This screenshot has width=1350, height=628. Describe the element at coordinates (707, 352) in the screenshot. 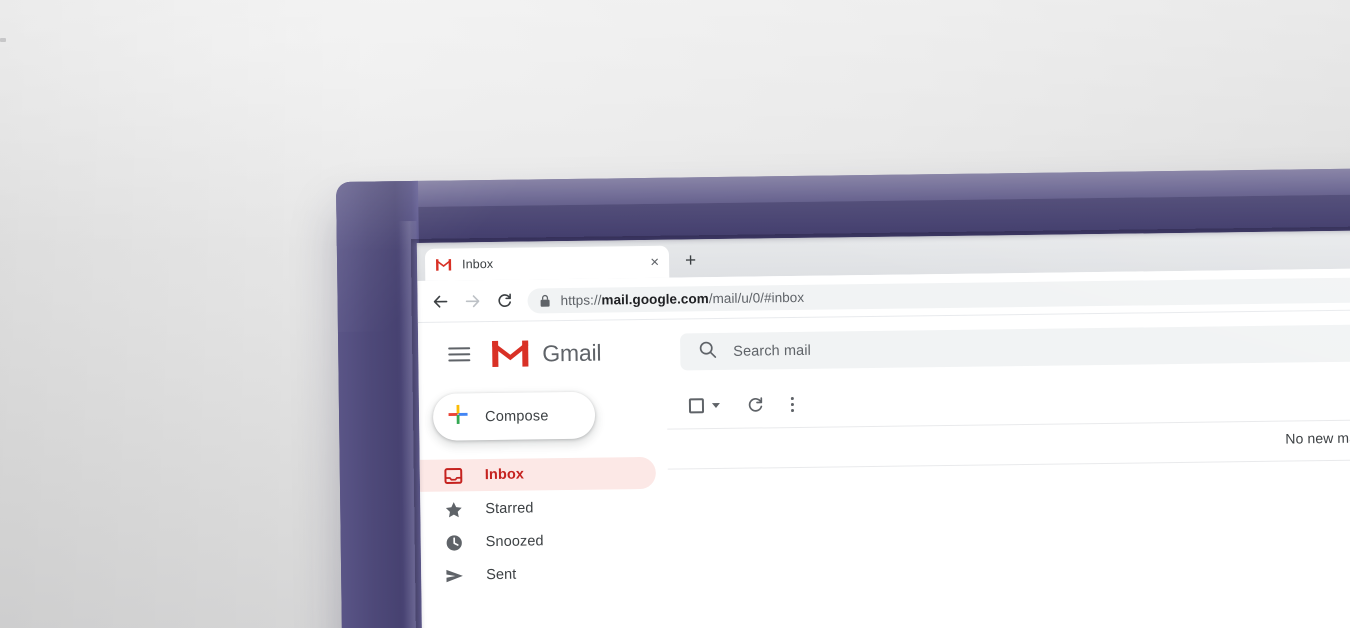

I see `search-icon` at that location.